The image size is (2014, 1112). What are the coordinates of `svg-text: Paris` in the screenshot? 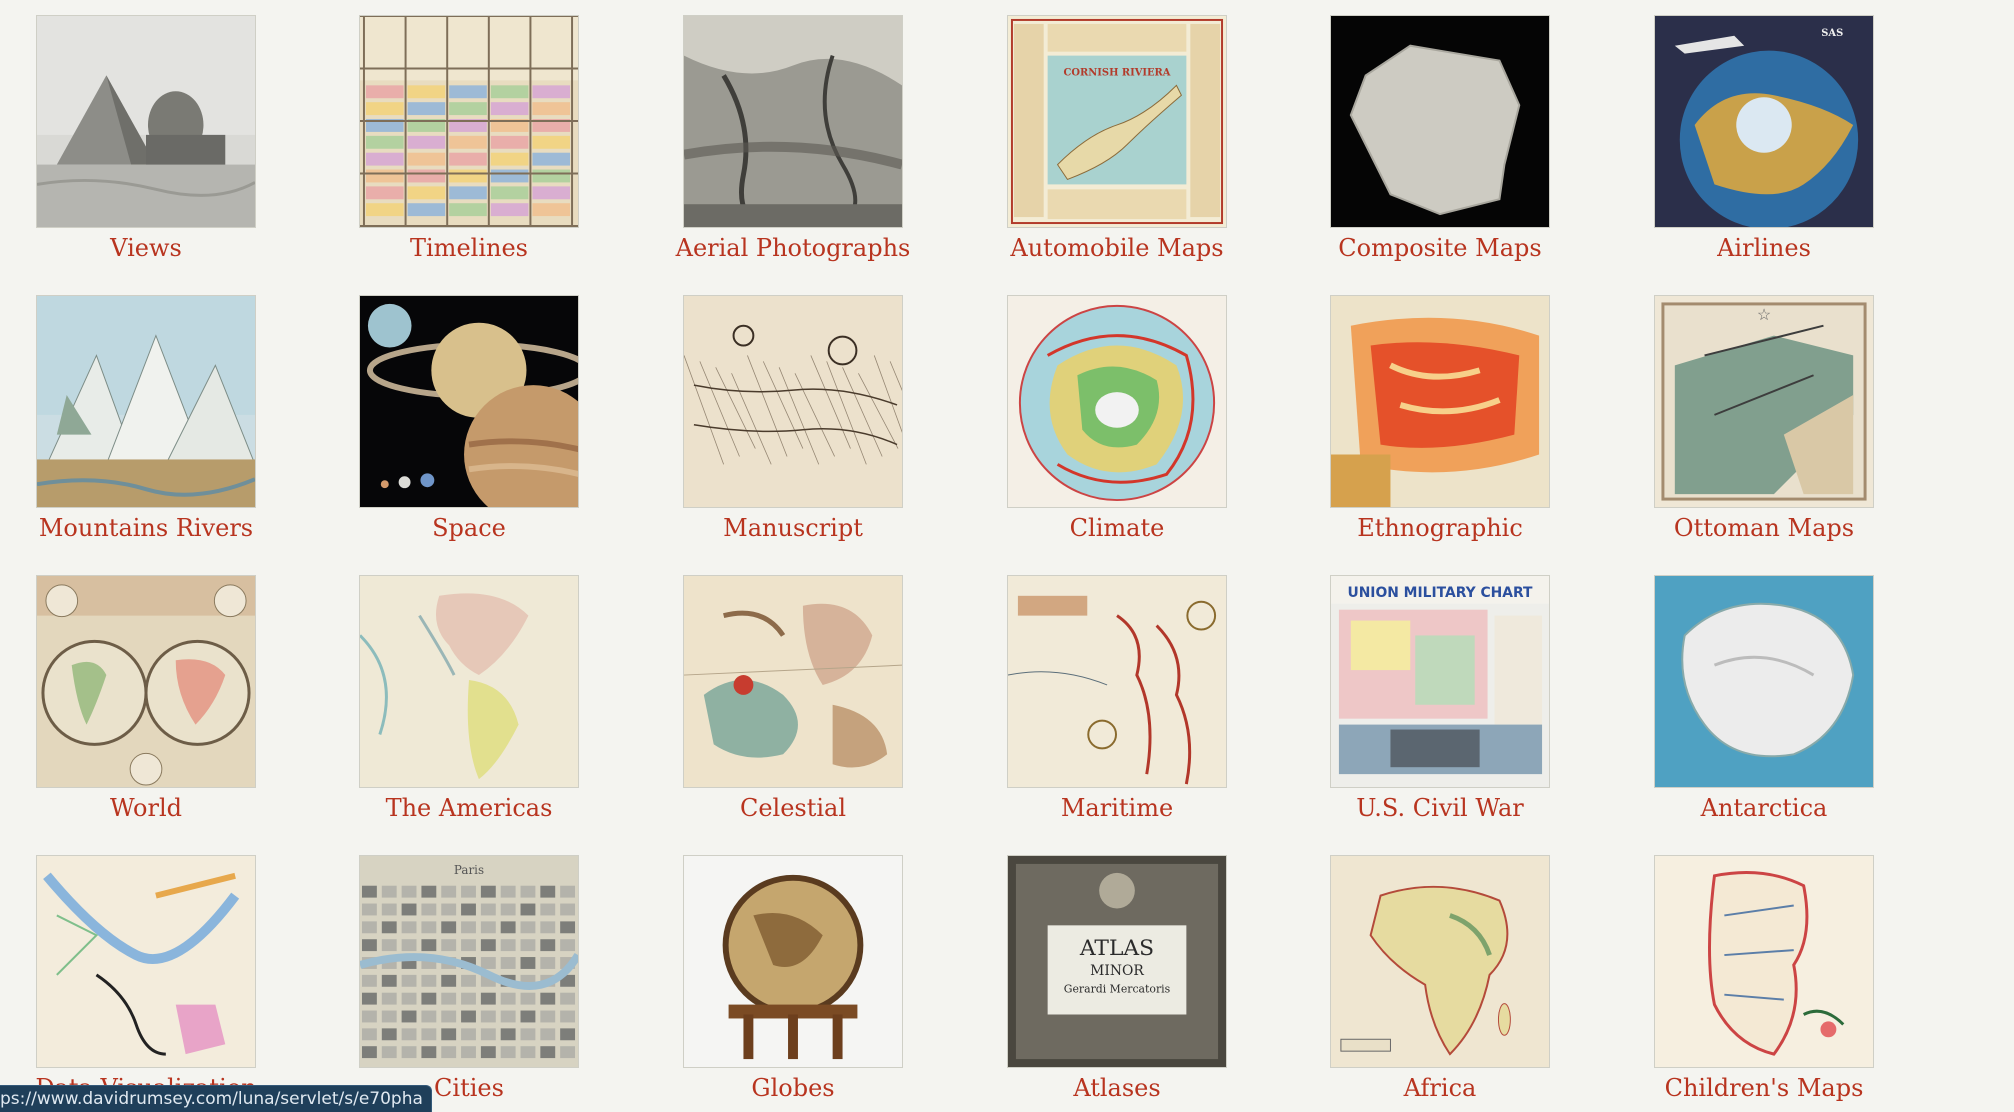 It's located at (469, 870).